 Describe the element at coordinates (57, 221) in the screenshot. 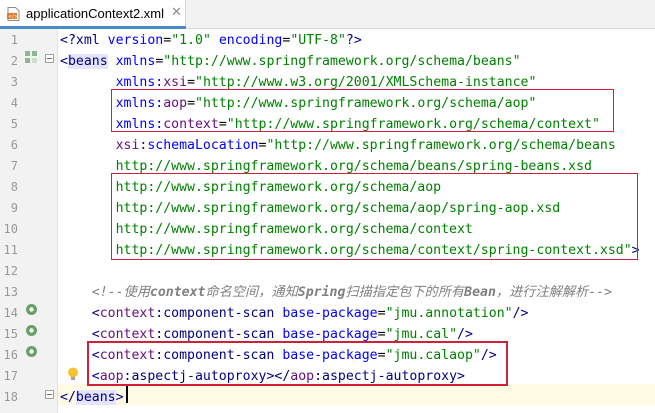

I see `gutter-divider` at that location.